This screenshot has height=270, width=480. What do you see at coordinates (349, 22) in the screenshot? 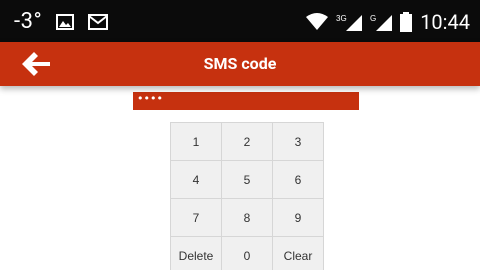
I see `signal-3g-icon: 3G` at bounding box center [349, 22].